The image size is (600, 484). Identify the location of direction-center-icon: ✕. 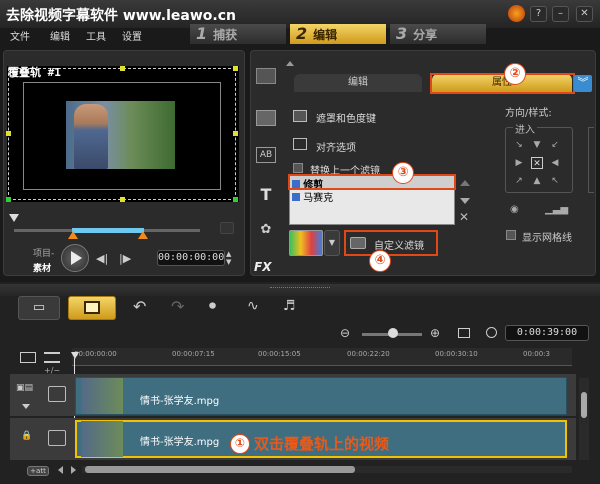
(537, 163).